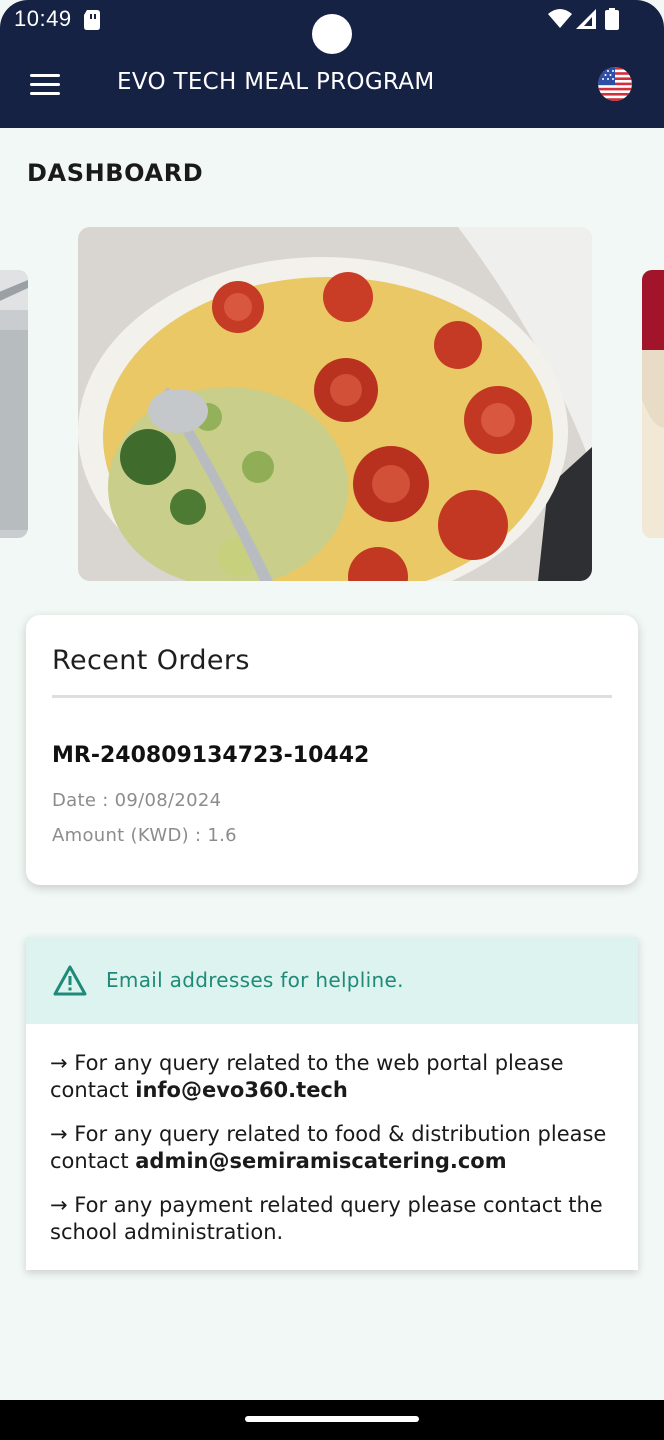  What do you see at coordinates (144, 835) in the screenshot?
I see `order-amount: Amount (KWD) : 1.6` at bounding box center [144, 835].